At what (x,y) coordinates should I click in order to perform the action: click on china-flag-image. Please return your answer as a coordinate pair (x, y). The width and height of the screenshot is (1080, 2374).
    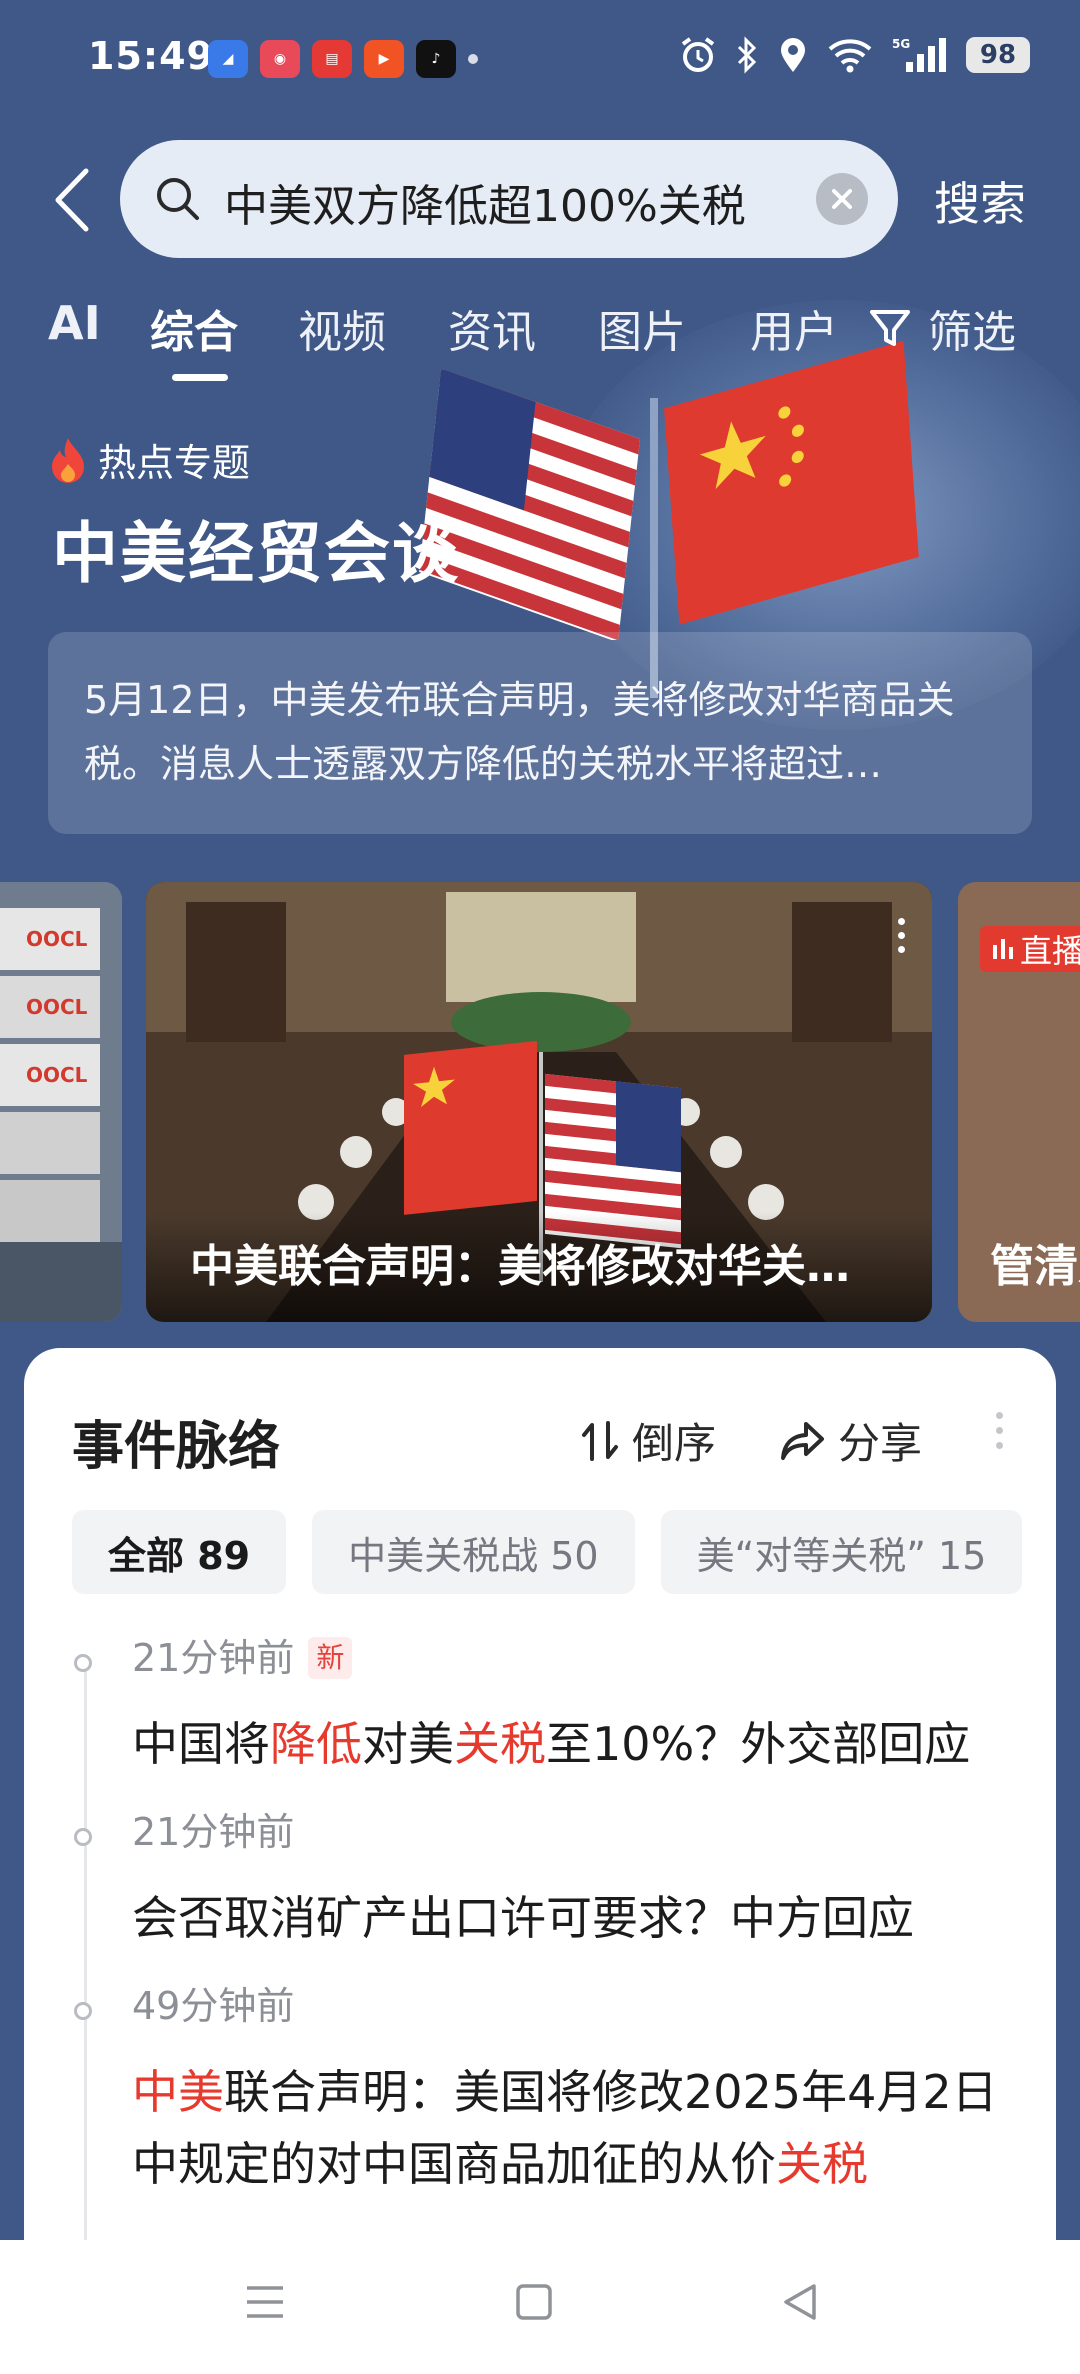
    Looking at the image, I should click on (791, 482).